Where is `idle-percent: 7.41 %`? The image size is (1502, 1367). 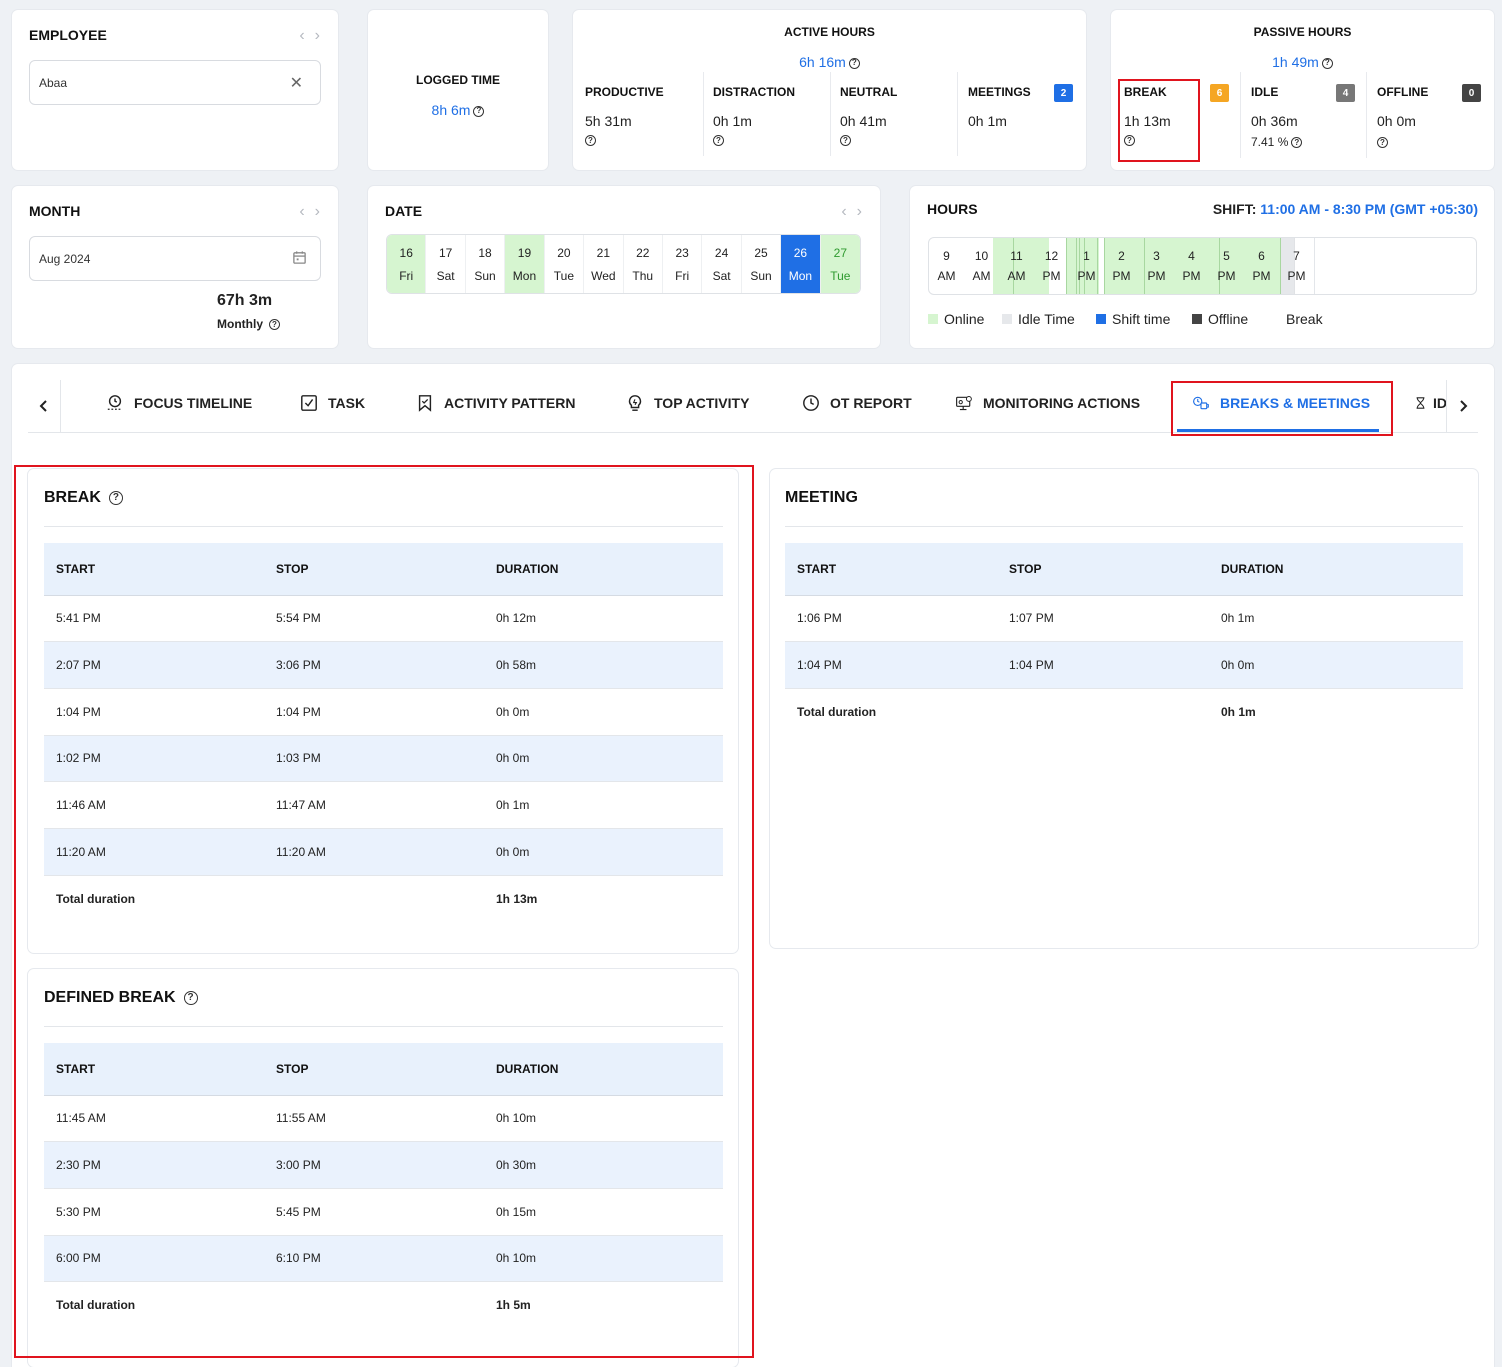 idle-percent: 7.41 % is located at coordinates (1270, 142).